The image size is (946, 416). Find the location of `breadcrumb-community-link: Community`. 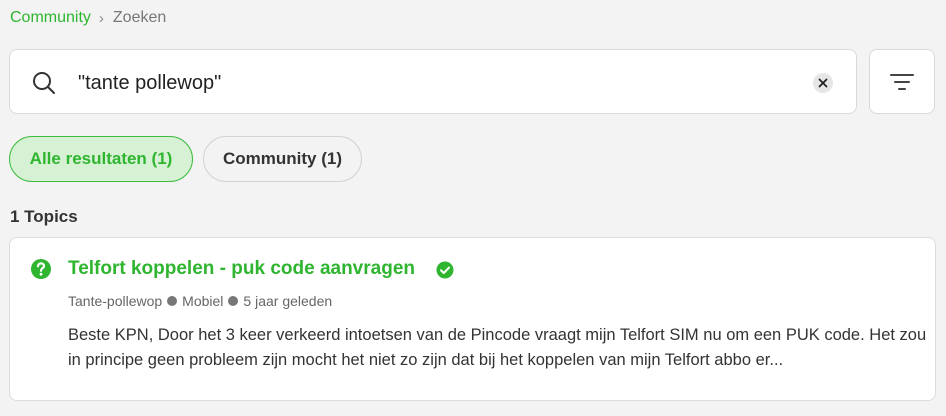

breadcrumb-community-link: Community is located at coordinates (50, 18).